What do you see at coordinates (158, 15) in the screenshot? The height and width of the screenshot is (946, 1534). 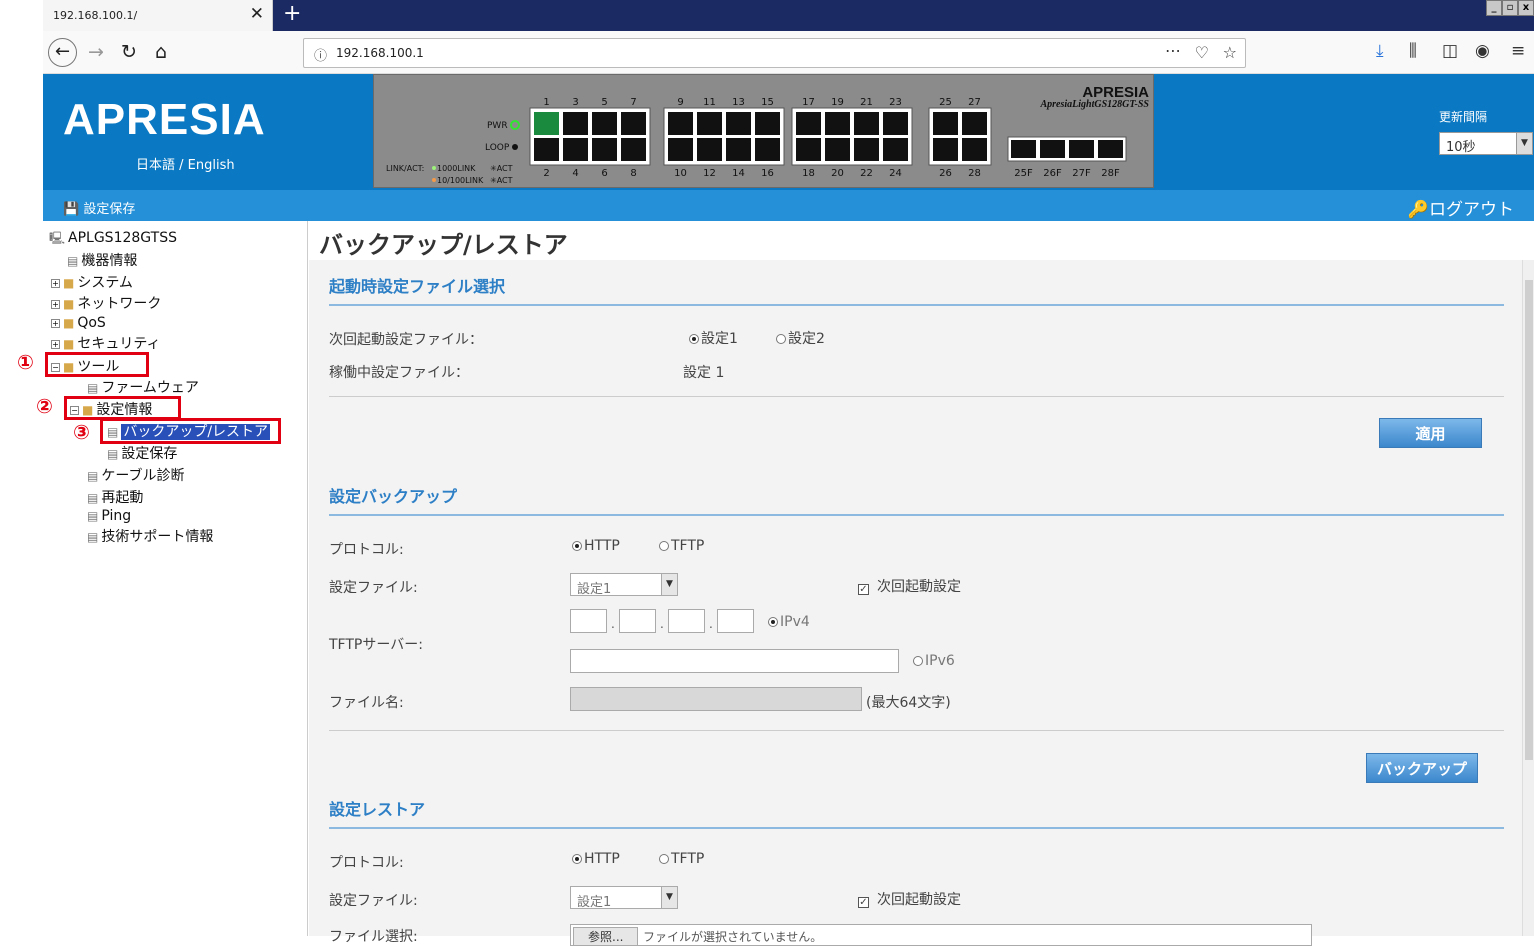 I see `browser-tab: 192.168.100.1/ ✕` at bounding box center [158, 15].